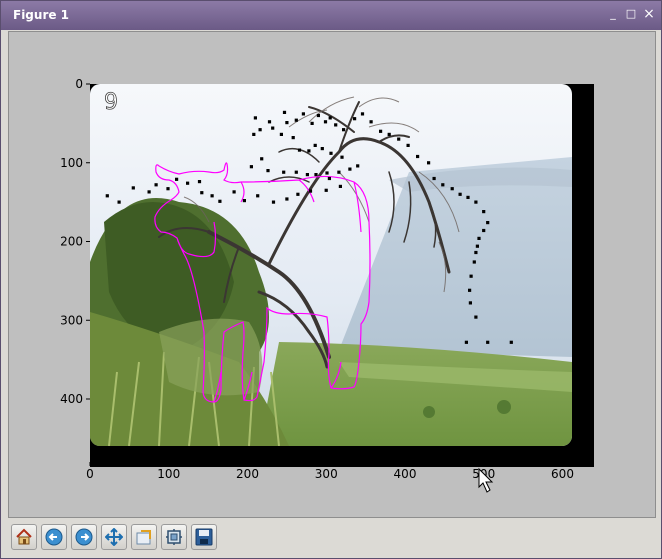 The image size is (662, 559). I want to click on zoom-rectangle-icon, so click(143, 537).